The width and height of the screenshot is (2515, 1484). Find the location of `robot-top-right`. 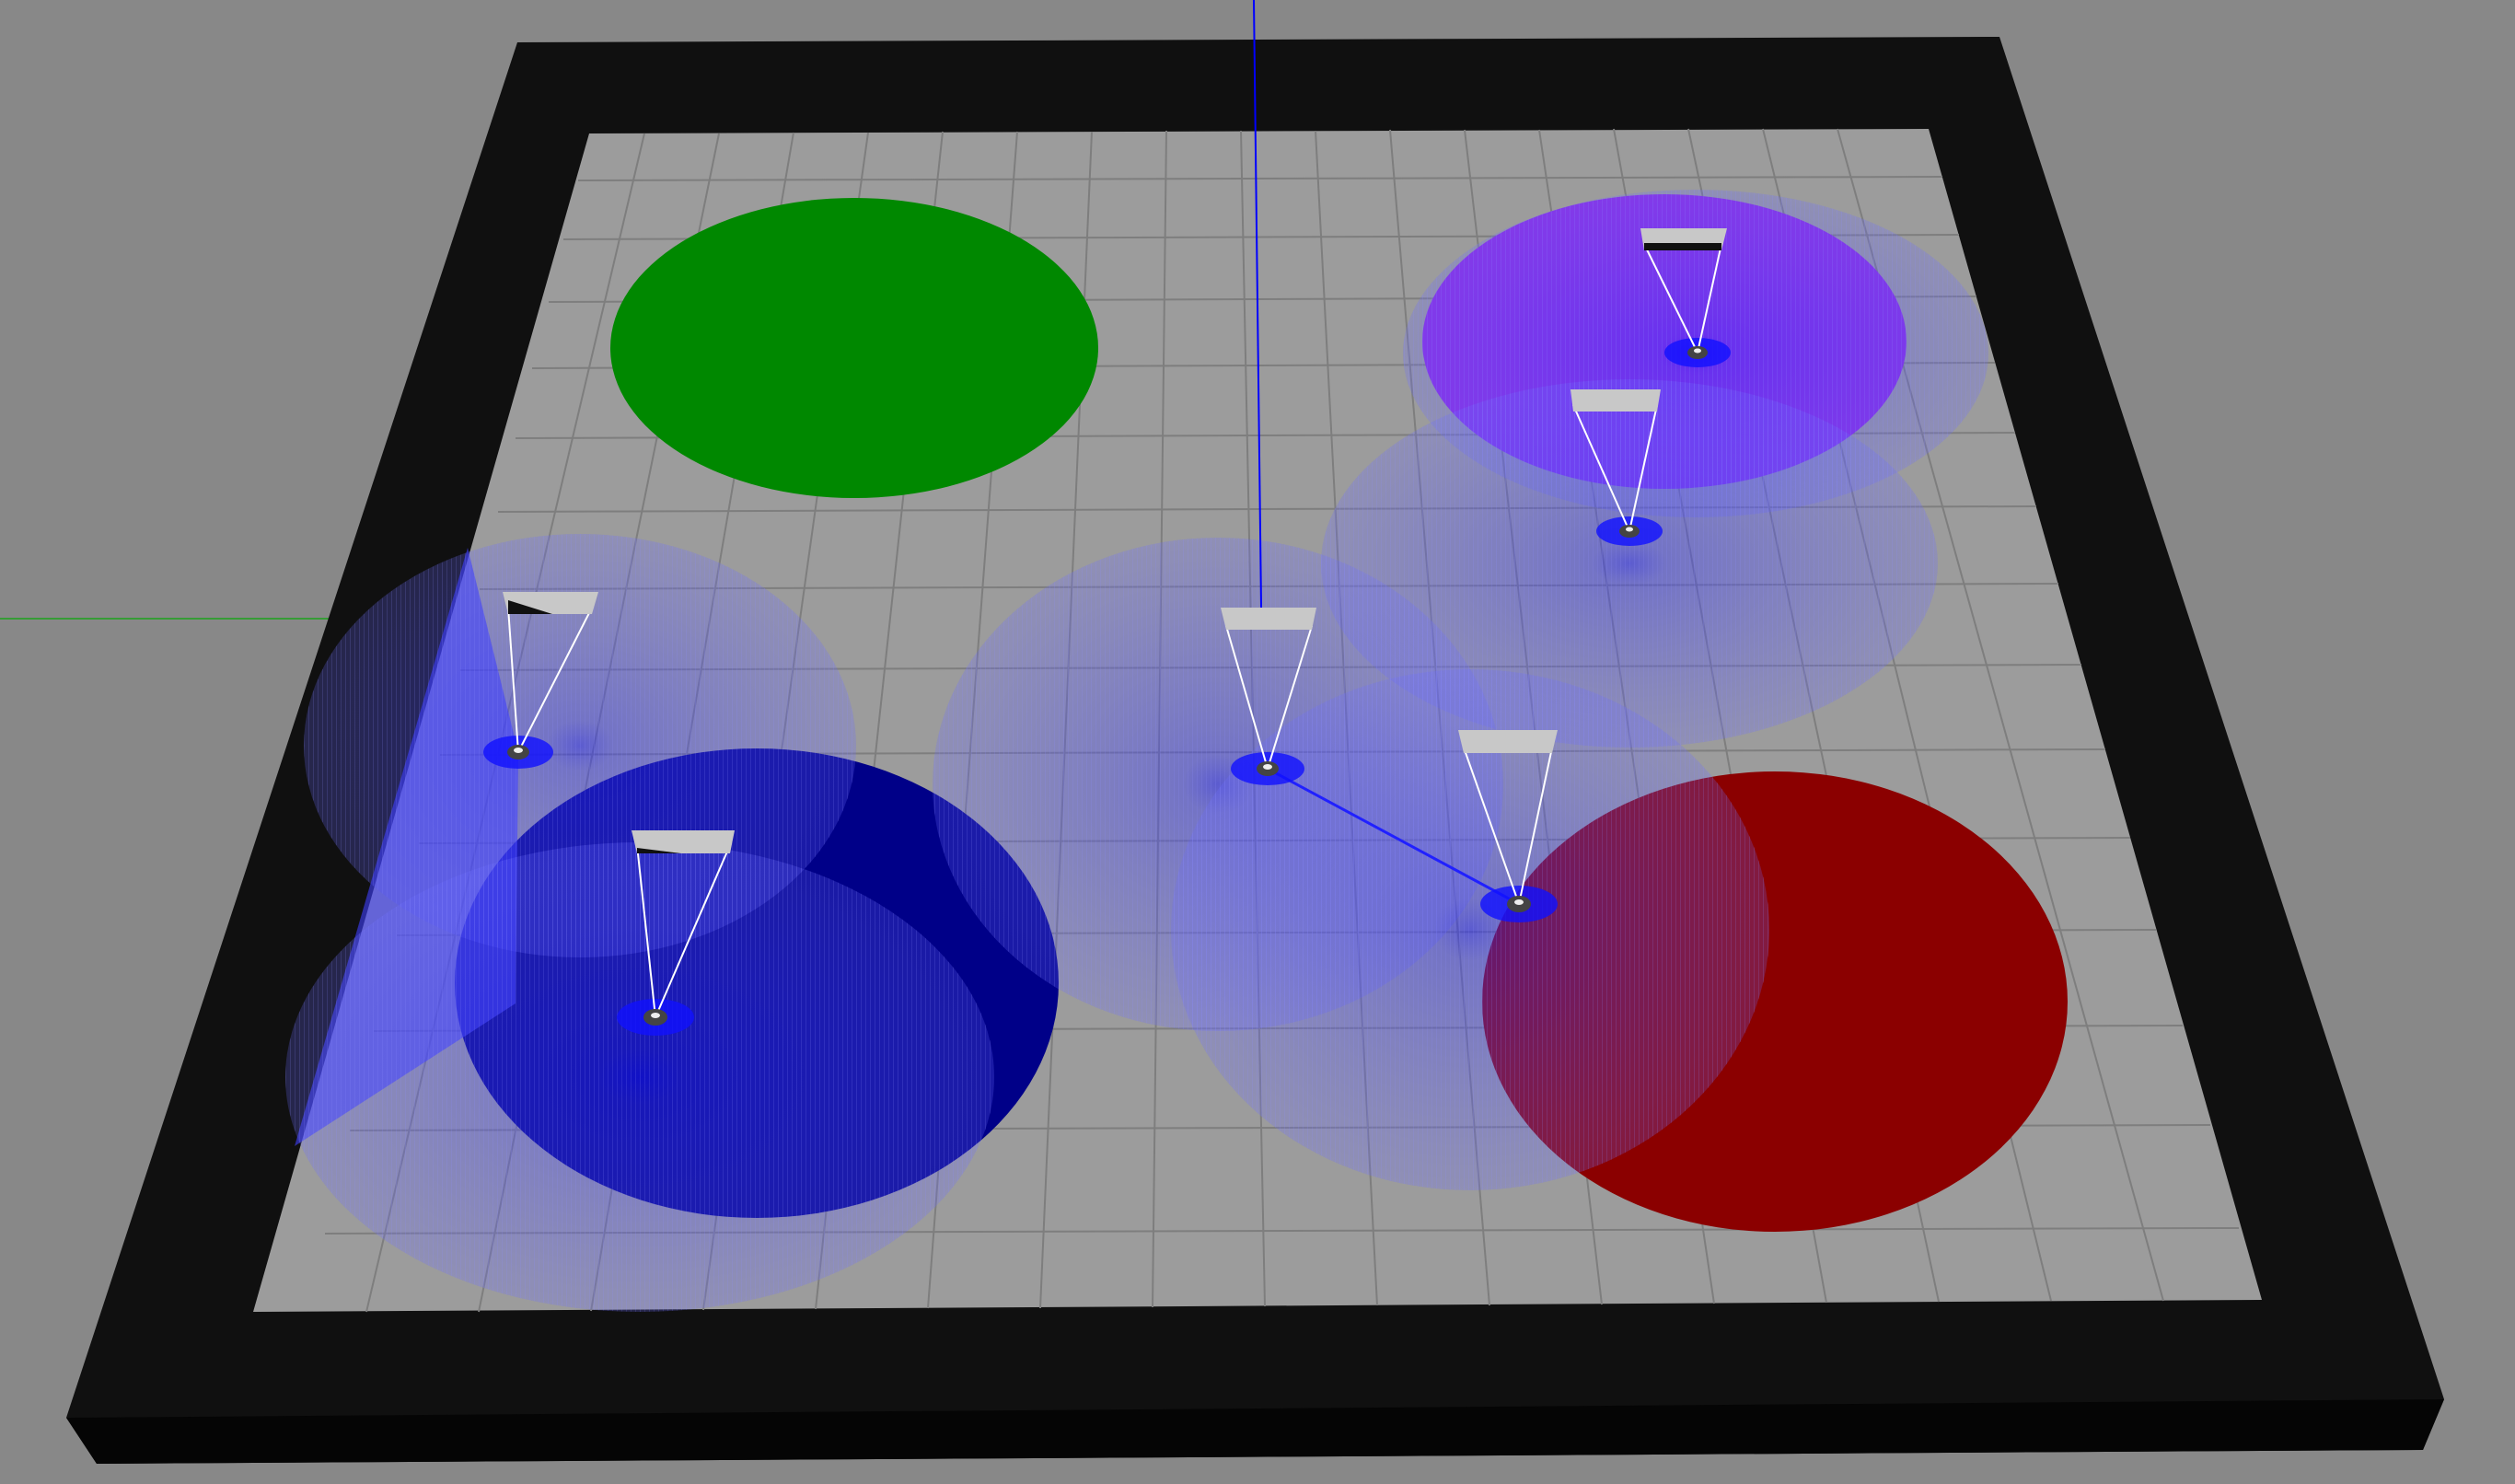

robot-top-right is located at coordinates (1697, 352).